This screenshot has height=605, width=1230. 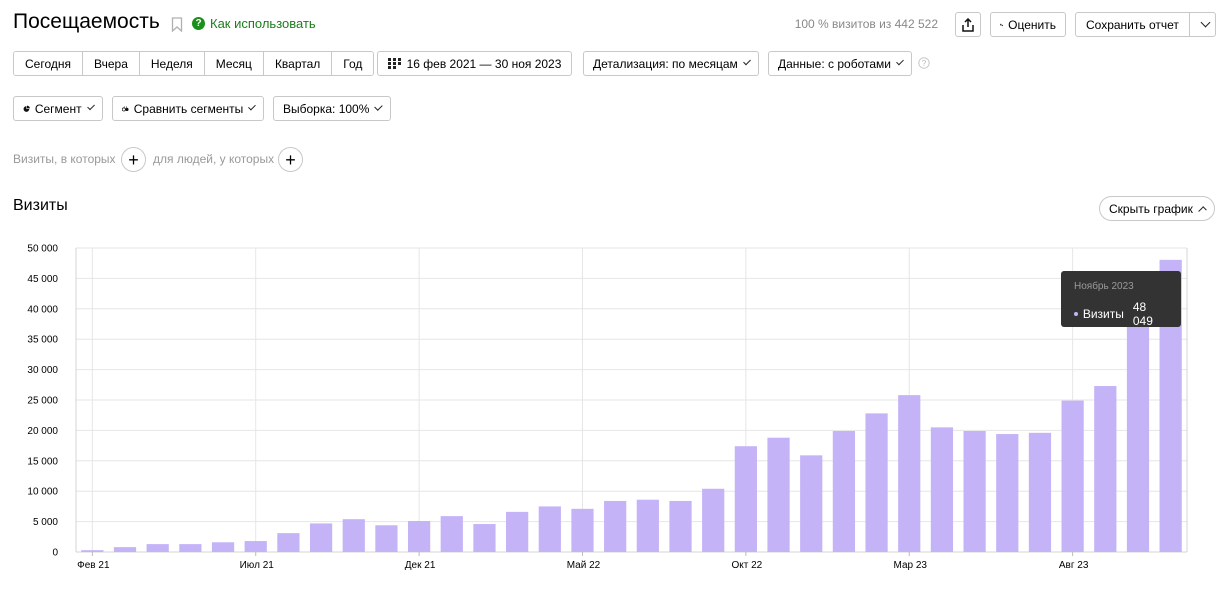 I want to click on data-label: Данные: с роботами, so click(x=834, y=63).